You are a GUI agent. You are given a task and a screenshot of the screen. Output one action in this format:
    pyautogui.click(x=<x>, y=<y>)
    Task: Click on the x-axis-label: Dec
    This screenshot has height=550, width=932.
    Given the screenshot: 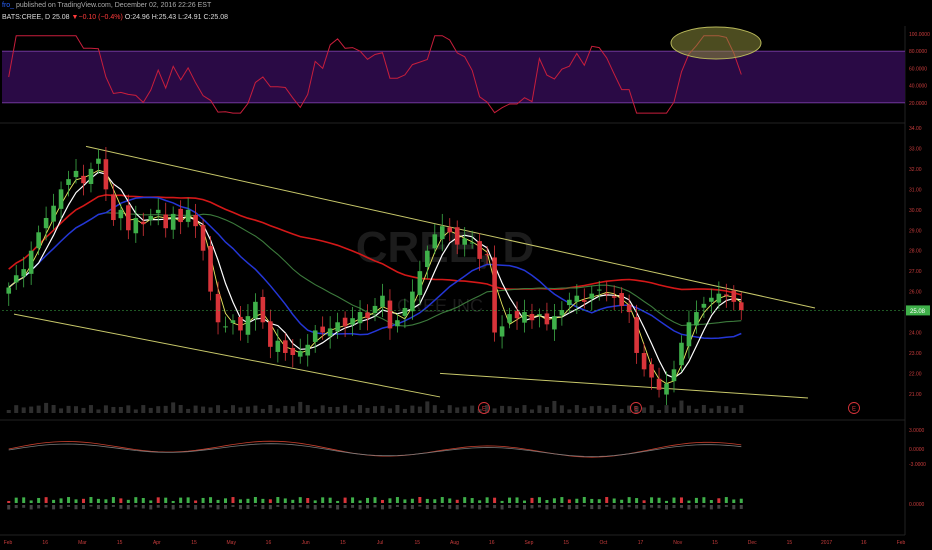 What is the action you would take?
    pyautogui.click(x=752, y=543)
    